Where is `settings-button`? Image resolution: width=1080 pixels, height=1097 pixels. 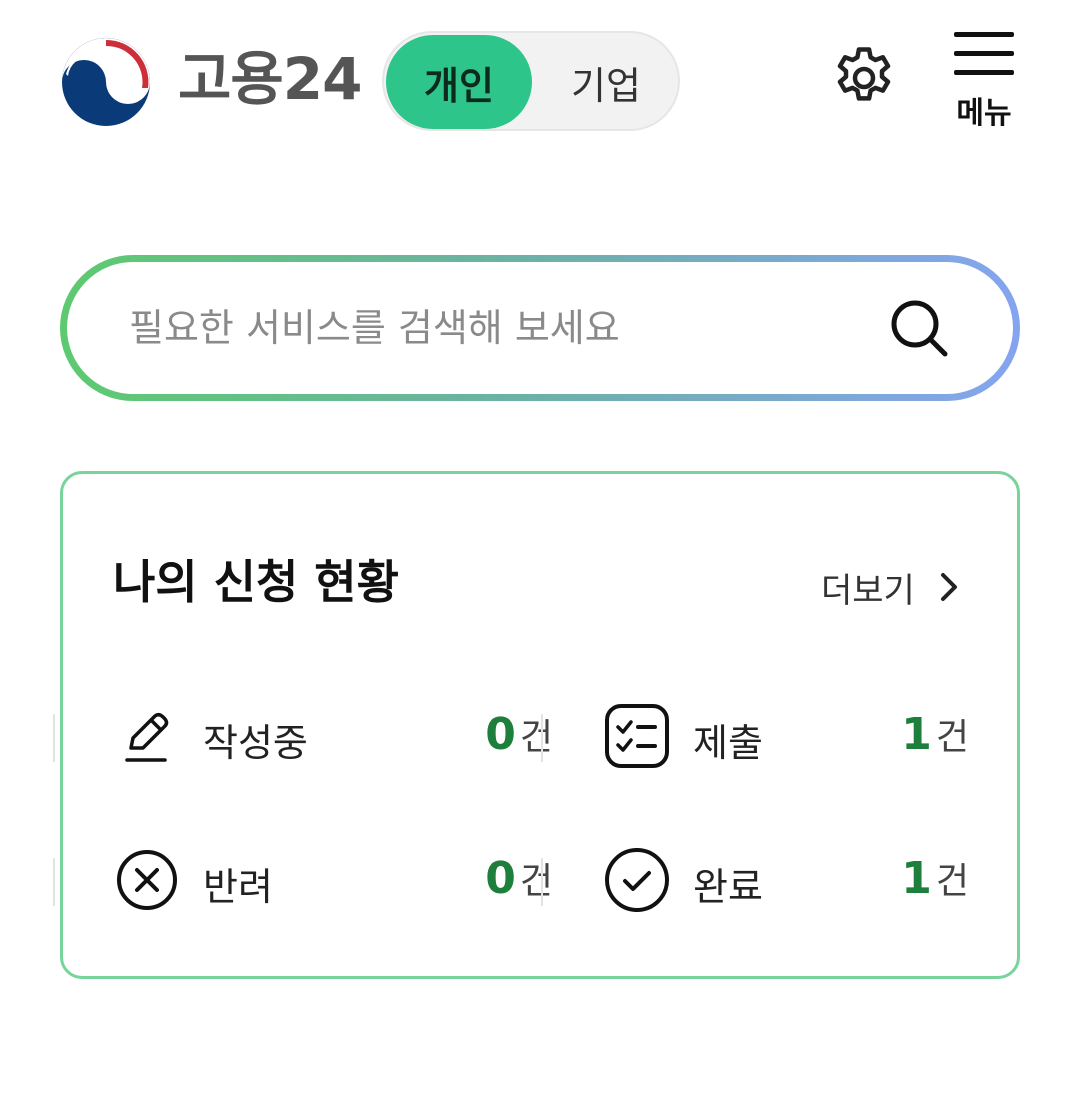 settings-button is located at coordinates (864, 78).